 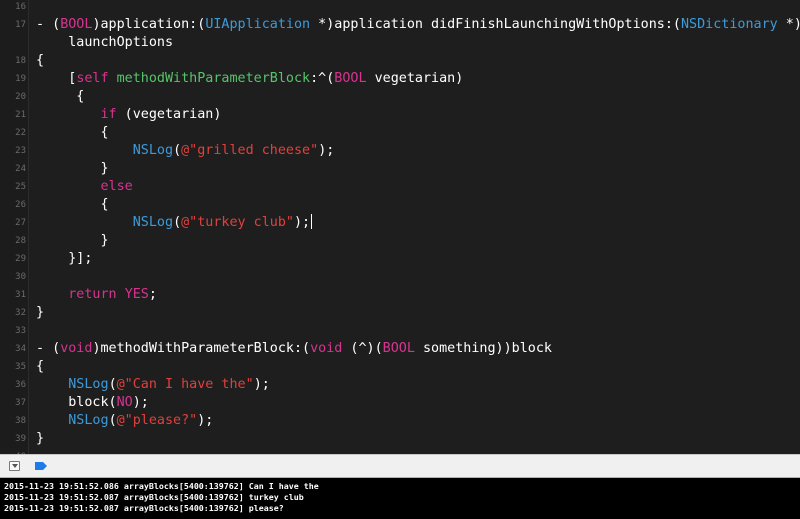 What do you see at coordinates (20, 403) in the screenshot?
I see `line-number: 37` at bounding box center [20, 403].